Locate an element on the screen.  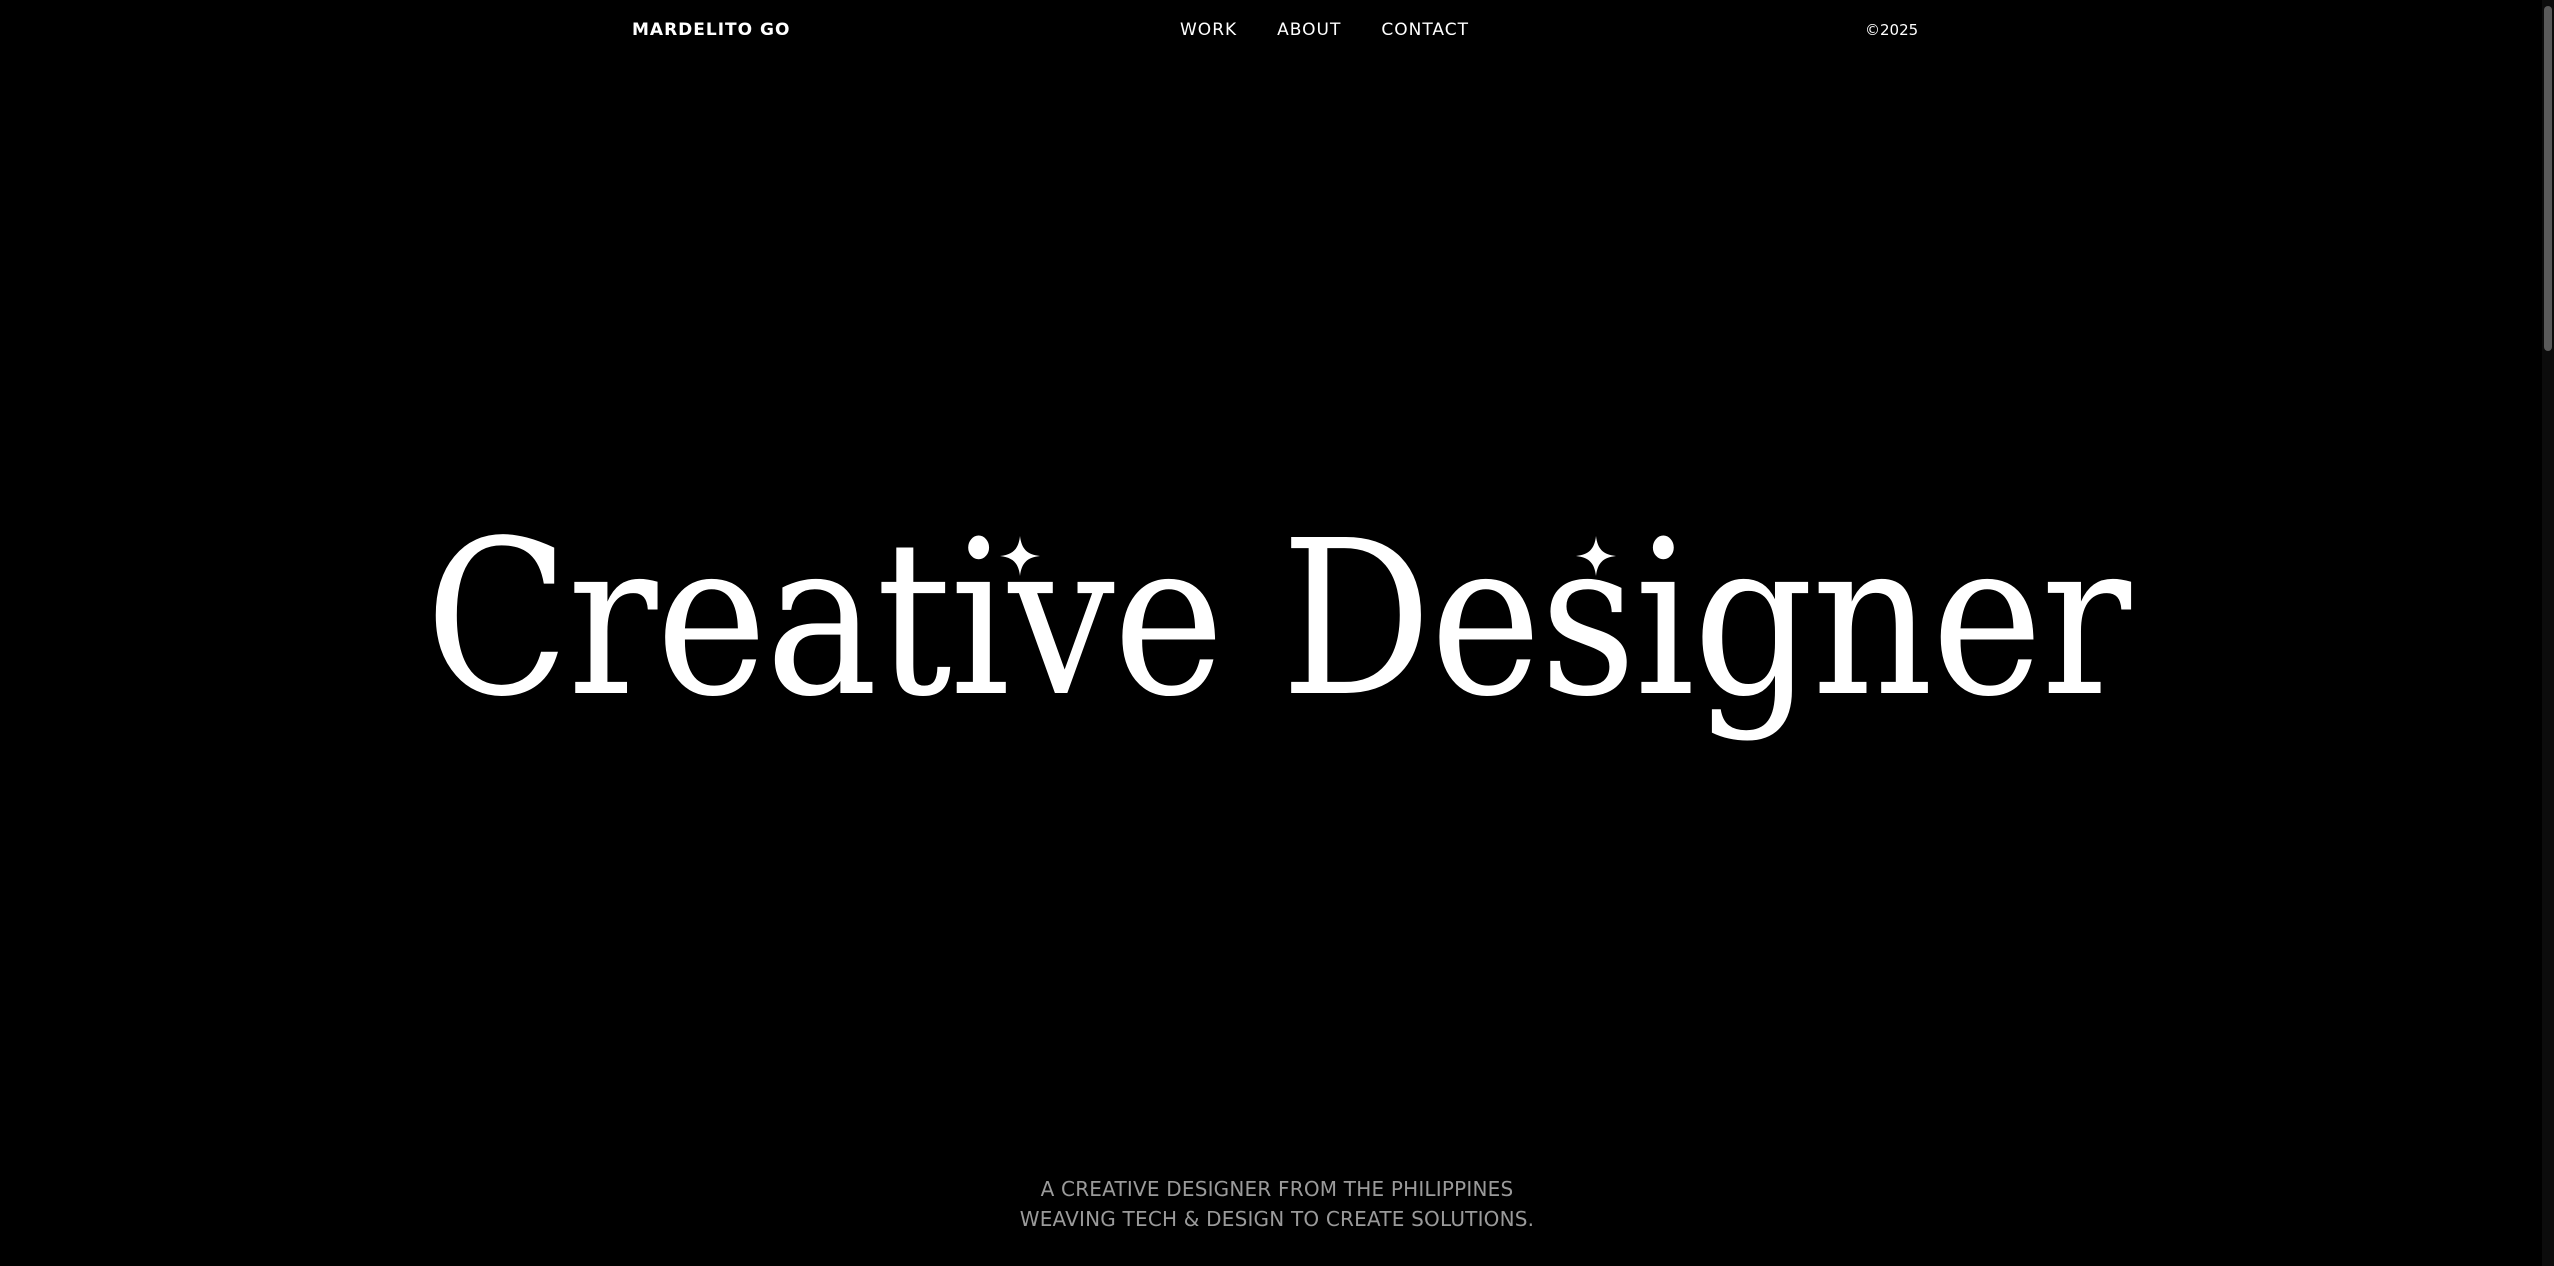
hero-title: Creative Designer is located at coordinates (1277, 619).